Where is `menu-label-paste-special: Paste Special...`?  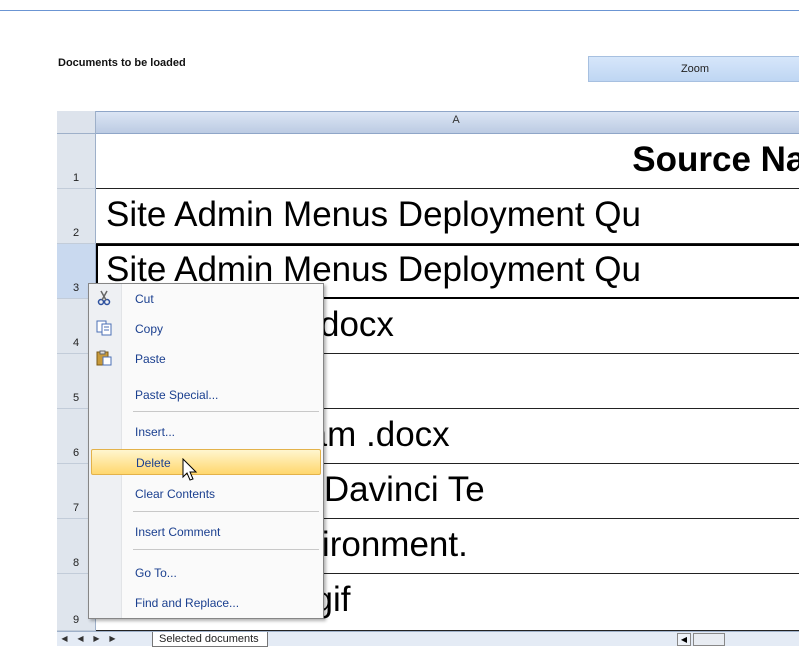 menu-label-paste-special: Paste Special... is located at coordinates (177, 395).